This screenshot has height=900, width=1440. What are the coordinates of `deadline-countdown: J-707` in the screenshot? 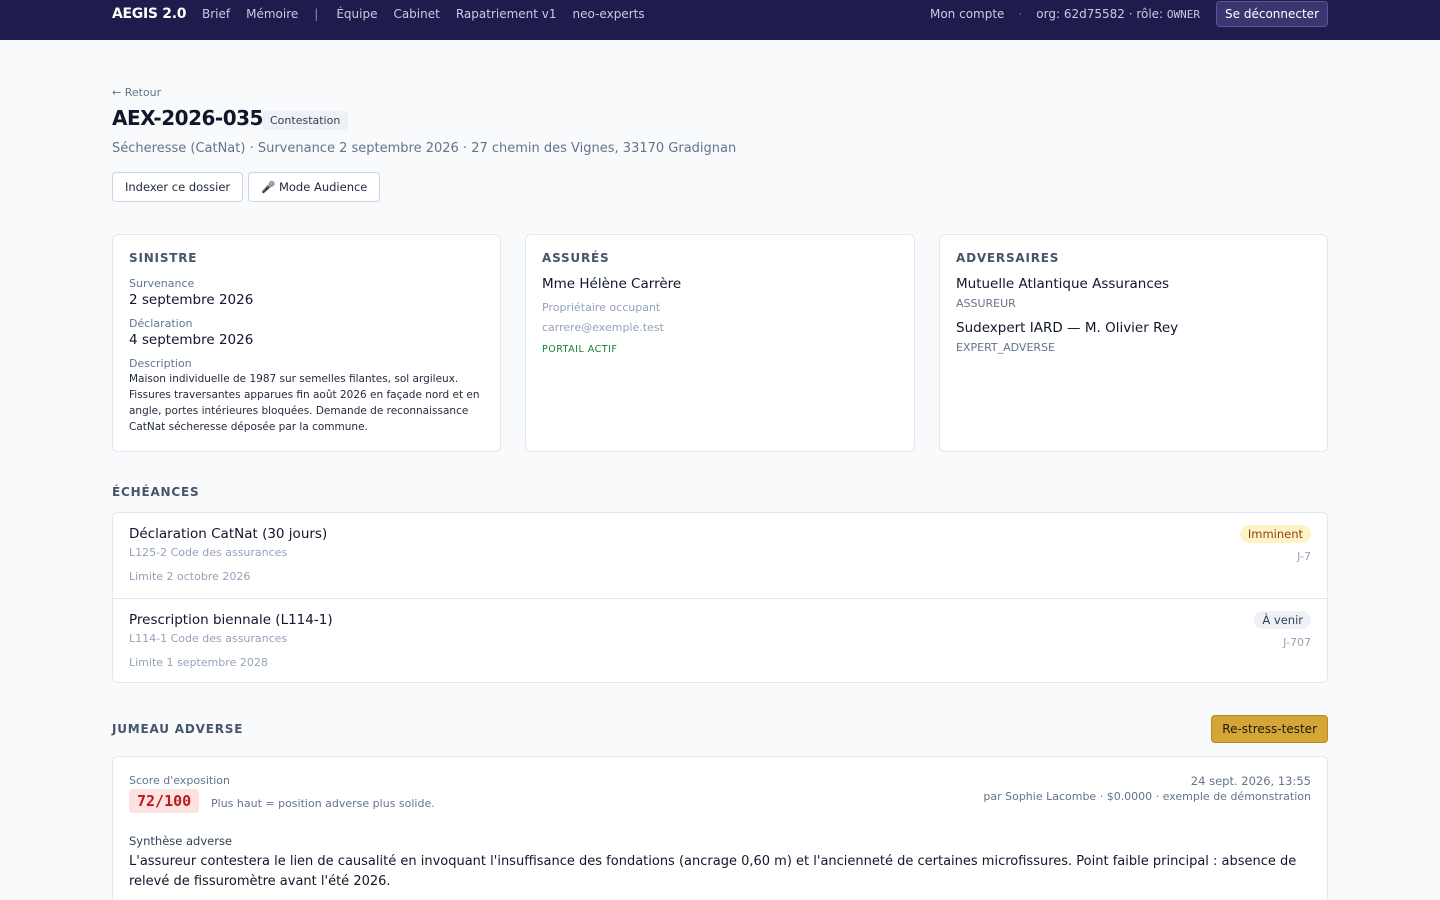 It's located at (1297, 642).